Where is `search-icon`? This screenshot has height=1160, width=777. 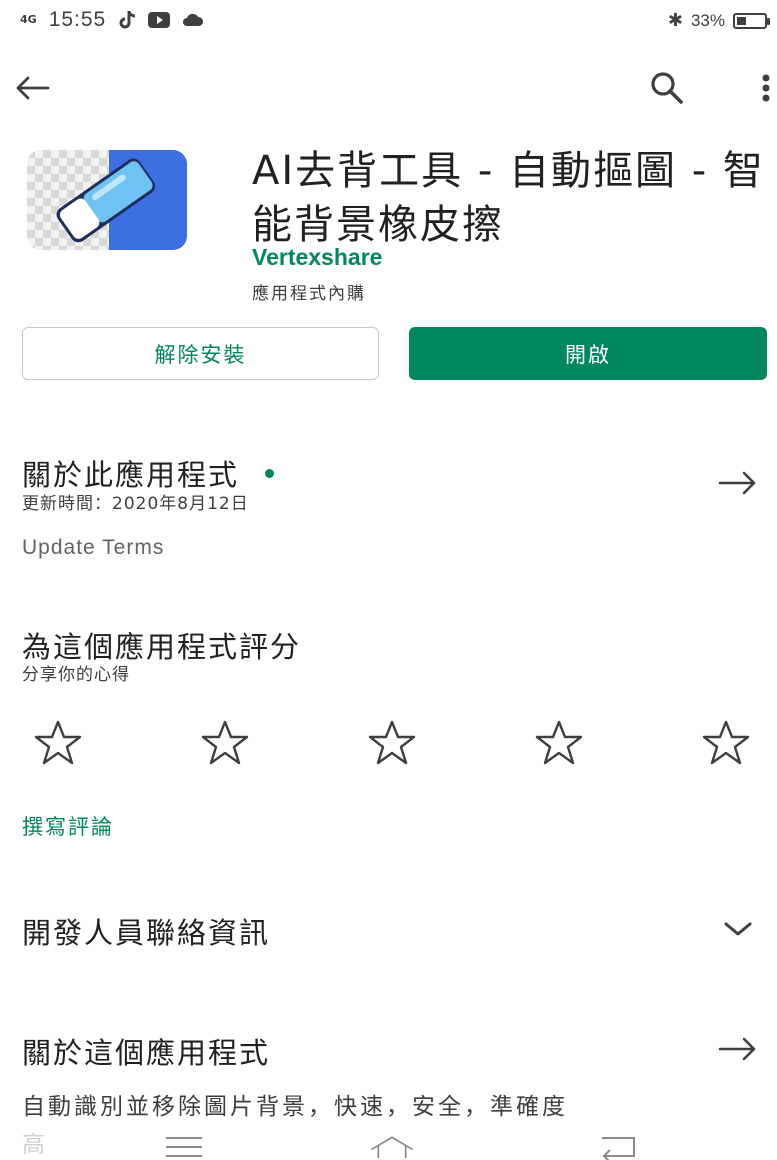
search-icon is located at coordinates (666, 88).